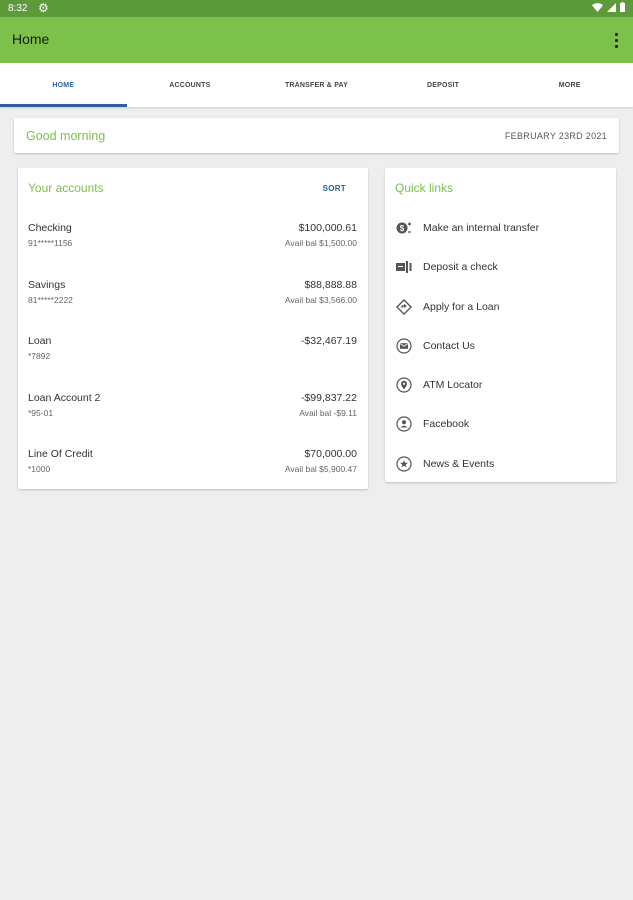  I want to click on account-available: Avail bal -$9.11, so click(328, 412).